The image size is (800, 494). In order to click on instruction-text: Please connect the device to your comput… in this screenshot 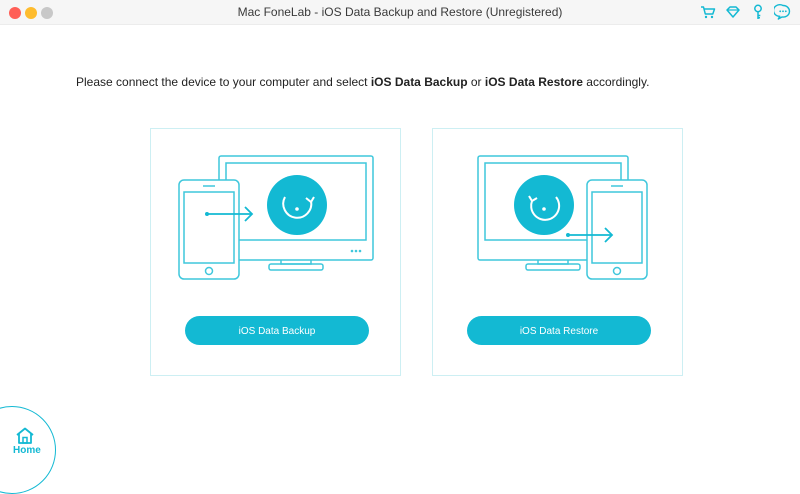, I will do `click(362, 82)`.